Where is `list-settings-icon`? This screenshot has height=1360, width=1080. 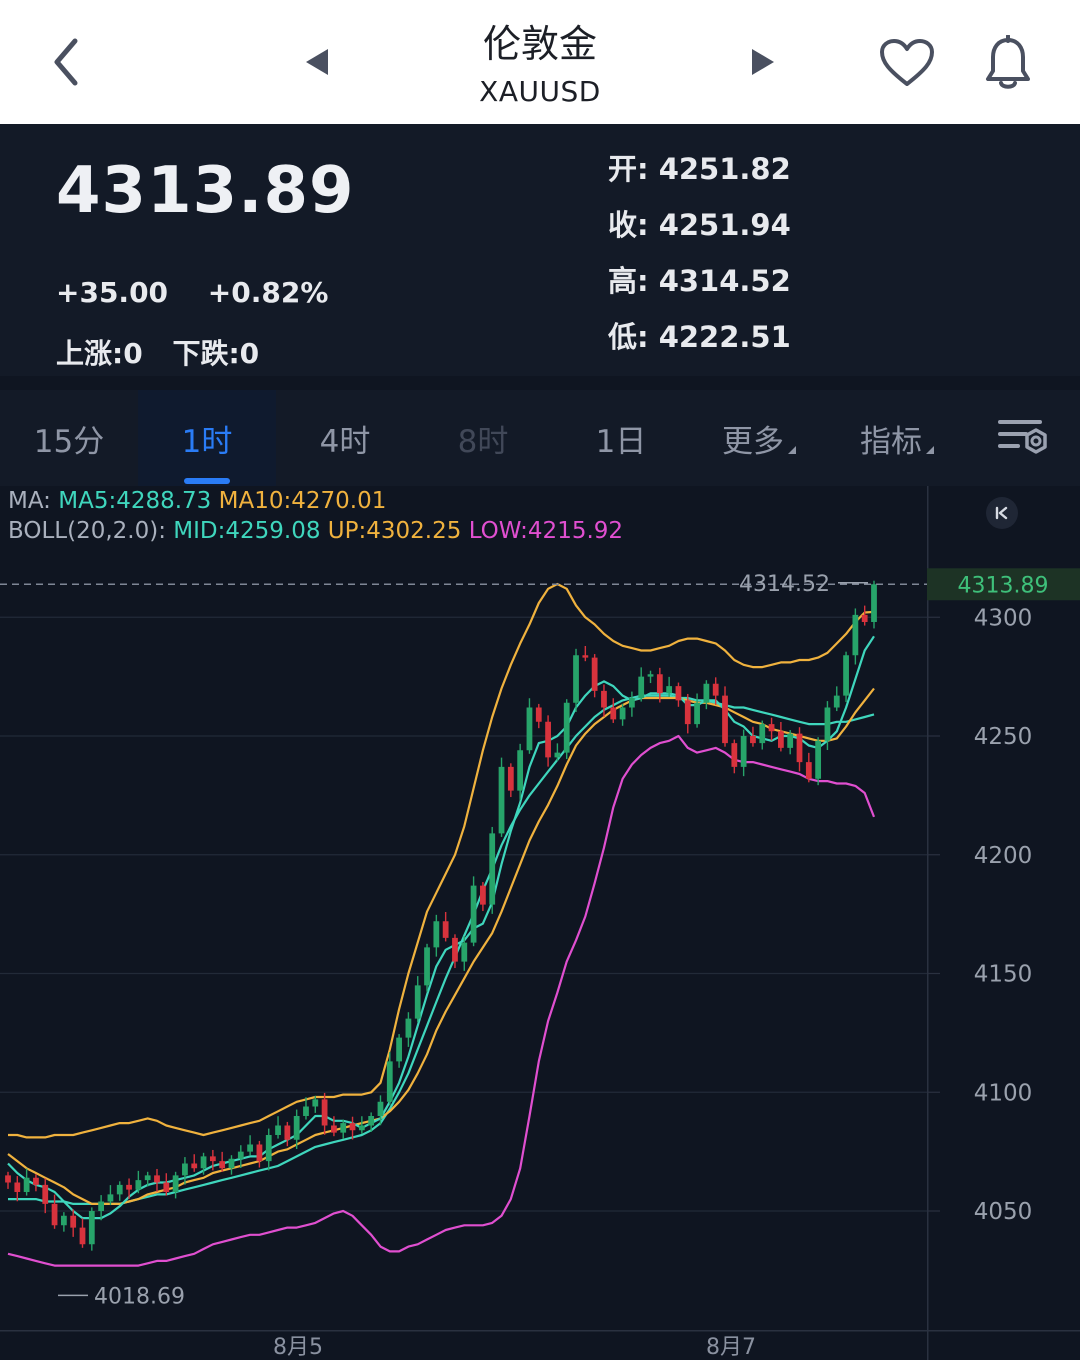 list-settings-icon is located at coordinates (1022, 437).